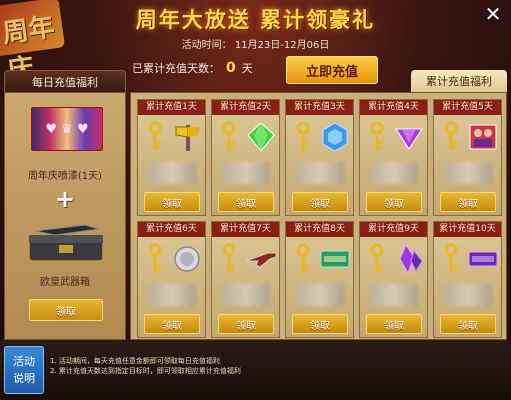  What do you see at coordinates (171, 229) in the screenshot?
I see `reward-card-title: 累计充值6天` at bounding box center [171, 229].